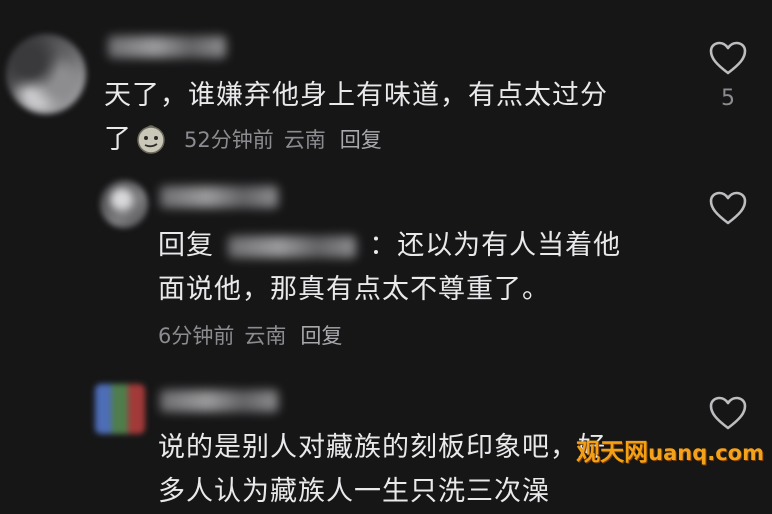 The image size is (772, 514). I want to click on reply-prefix: 回复, so click(186, 245).